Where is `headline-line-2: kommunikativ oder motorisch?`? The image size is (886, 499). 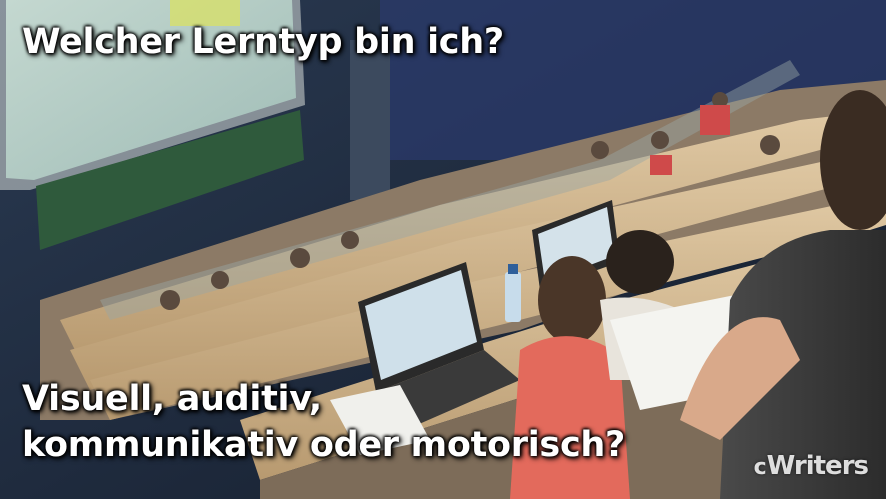 headline-line-2: kommunikativ oder motorisch? is located at coordinates (324, 445).